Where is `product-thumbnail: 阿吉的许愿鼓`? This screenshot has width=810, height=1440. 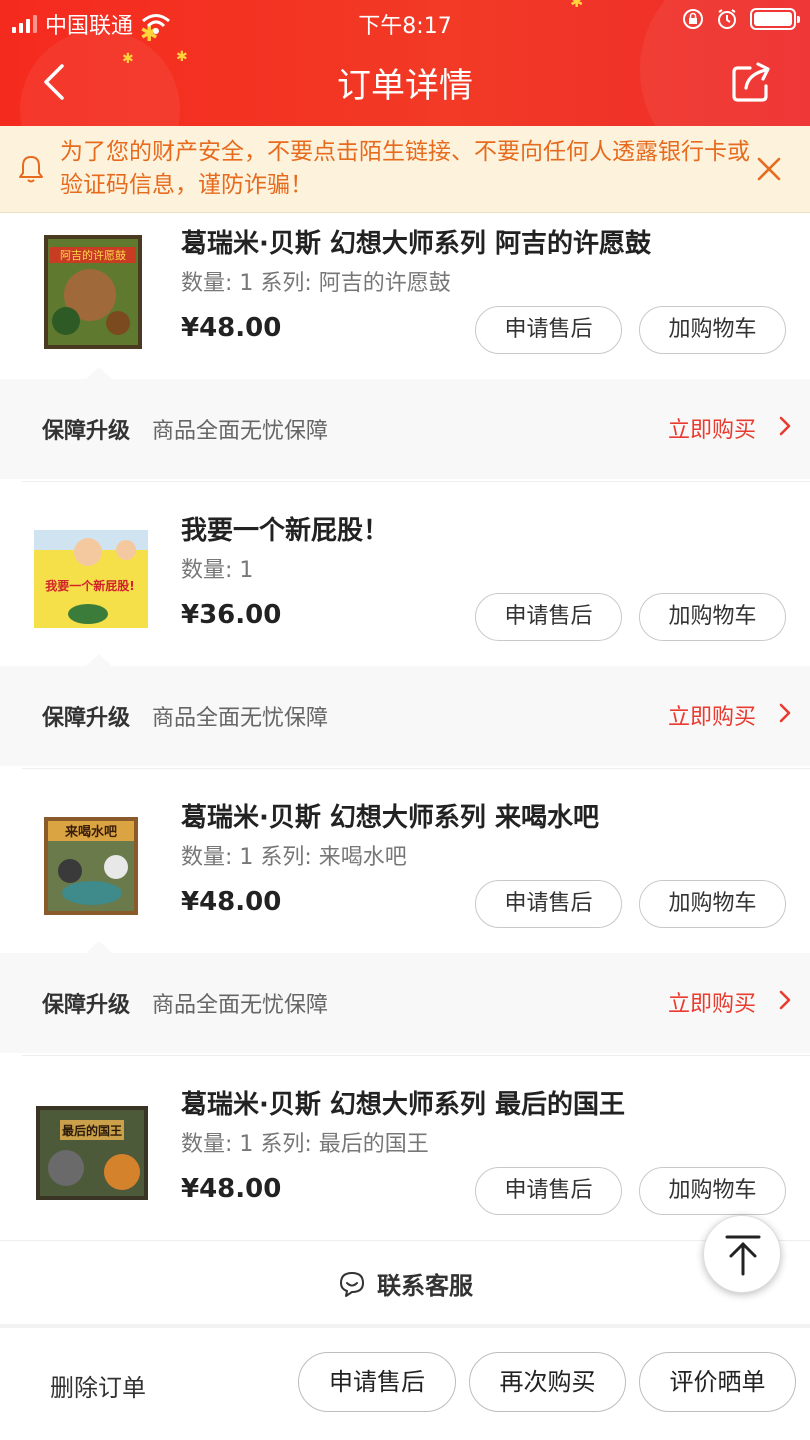
product-thumbnail: 阿吉的许愿鼓 is located at coordinates (91, 292).